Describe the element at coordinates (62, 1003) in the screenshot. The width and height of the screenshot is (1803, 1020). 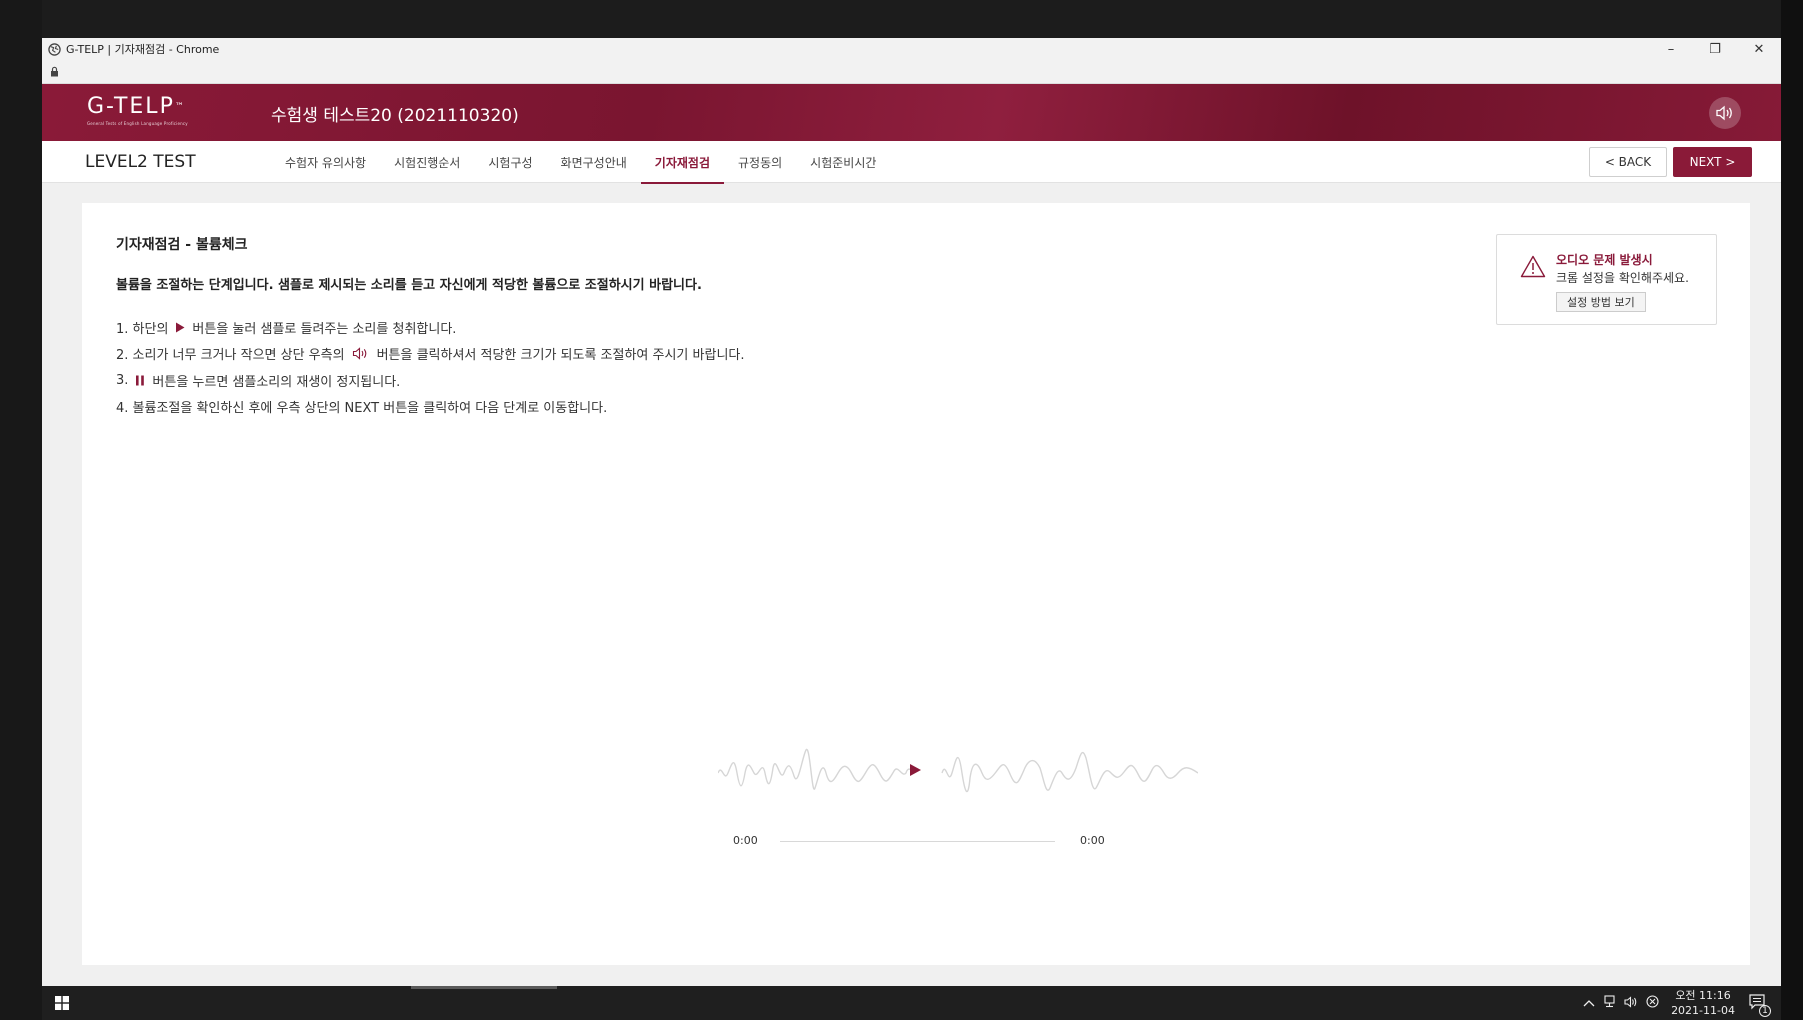
I see `windows-start-icon` at that location.